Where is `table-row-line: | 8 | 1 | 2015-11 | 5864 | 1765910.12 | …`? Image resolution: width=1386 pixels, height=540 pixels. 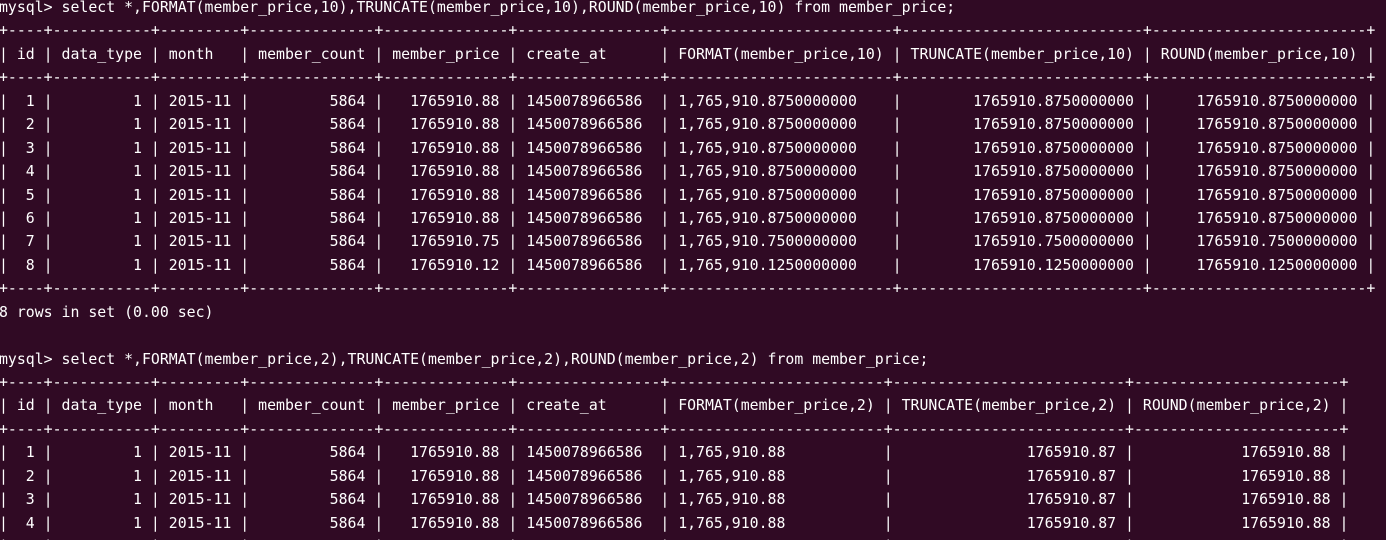
table-row-line: | 8 | 1 | 2015-11 | 5864 | 1765910.12 | … is located at coordinates (688, 264).